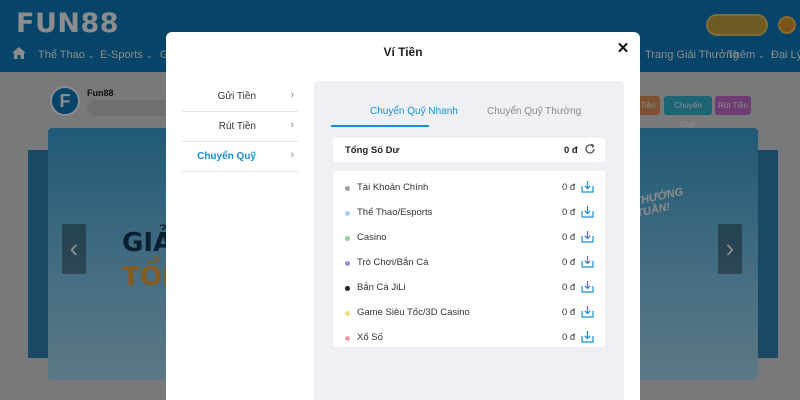 The image size is (800, 400). Describe the element at coordinates (393, 187) in the screenshot. I see `account-name: Tài Khoản Chính` at that location.